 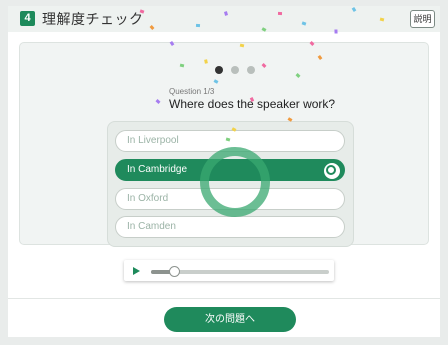 I want to click on choice-label: In Cambridge, so click(x=157, y=169).